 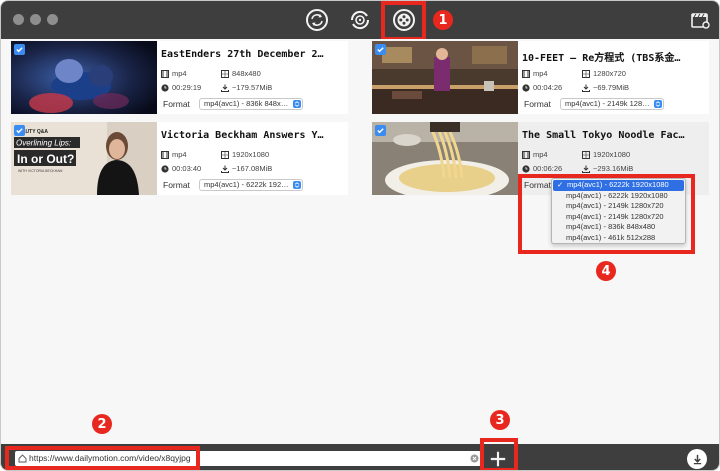 I want to click on home-icon, so click(x=22, y=458).